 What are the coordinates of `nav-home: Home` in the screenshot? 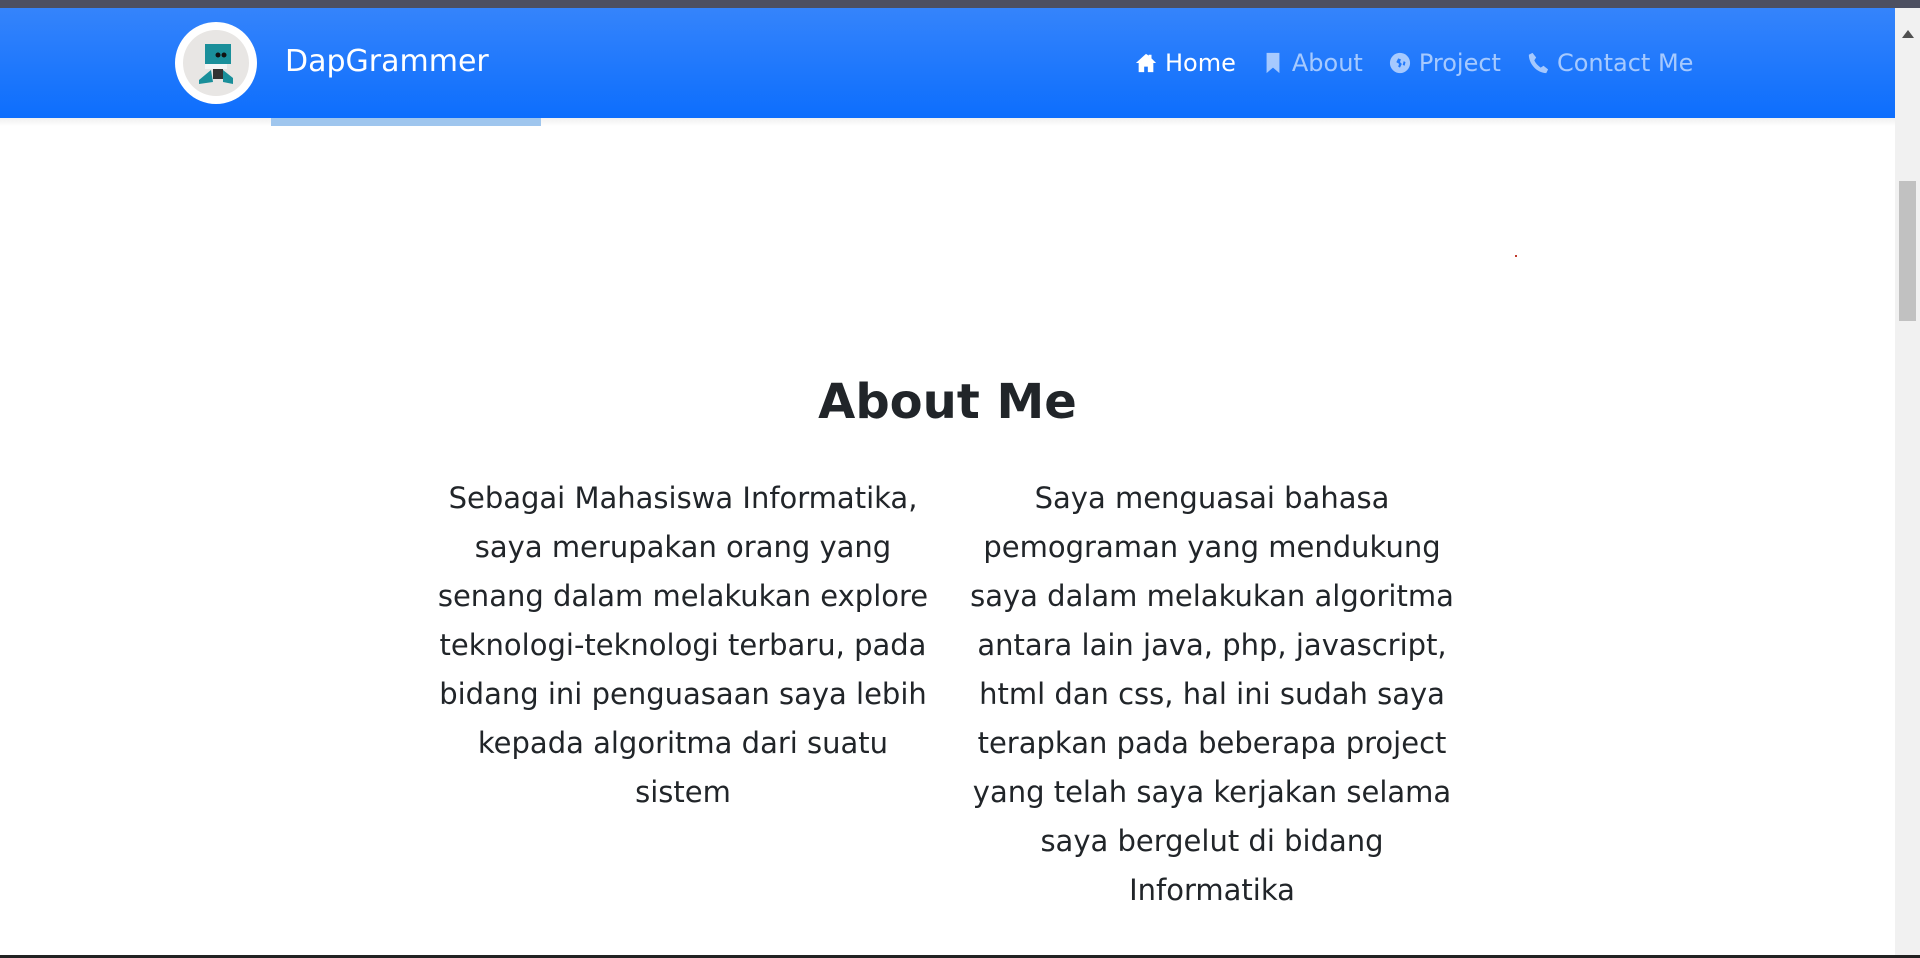 It's located at (1185, 63).